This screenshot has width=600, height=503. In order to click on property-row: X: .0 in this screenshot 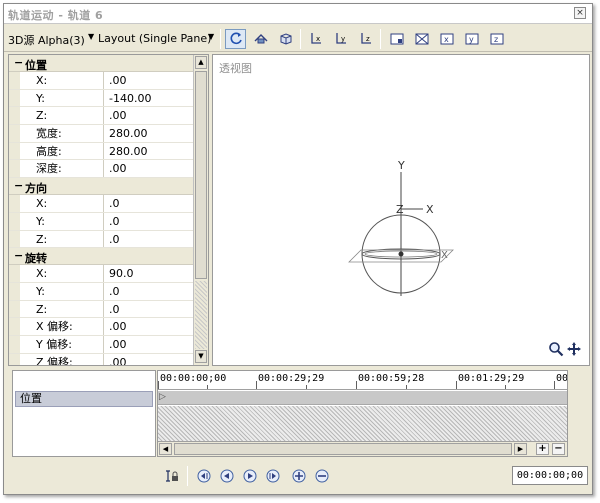, I will do `click(102, 204)`.